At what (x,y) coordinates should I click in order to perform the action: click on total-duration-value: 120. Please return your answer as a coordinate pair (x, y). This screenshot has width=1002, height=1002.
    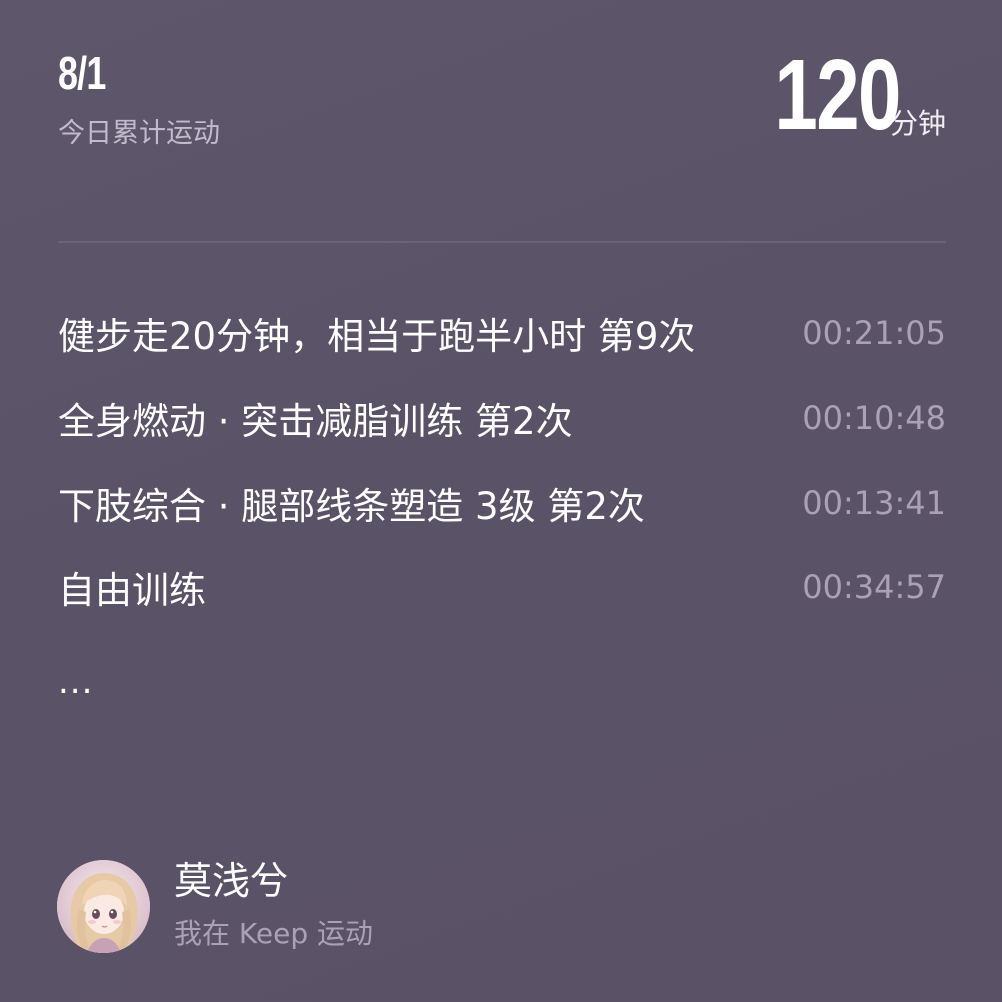
    Looking at the image, I should click on (838, 95).